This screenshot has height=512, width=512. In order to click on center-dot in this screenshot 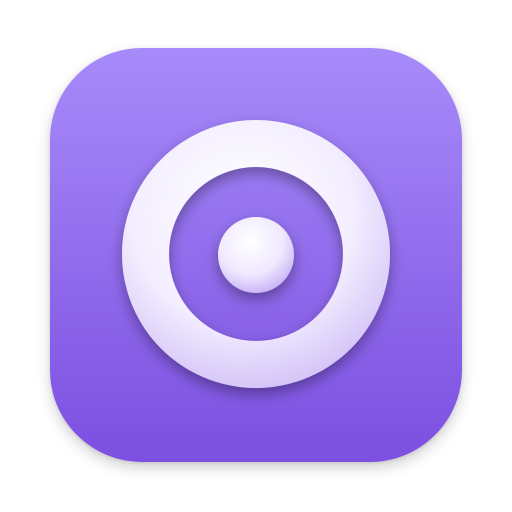, I will do `click(256, 255)`.